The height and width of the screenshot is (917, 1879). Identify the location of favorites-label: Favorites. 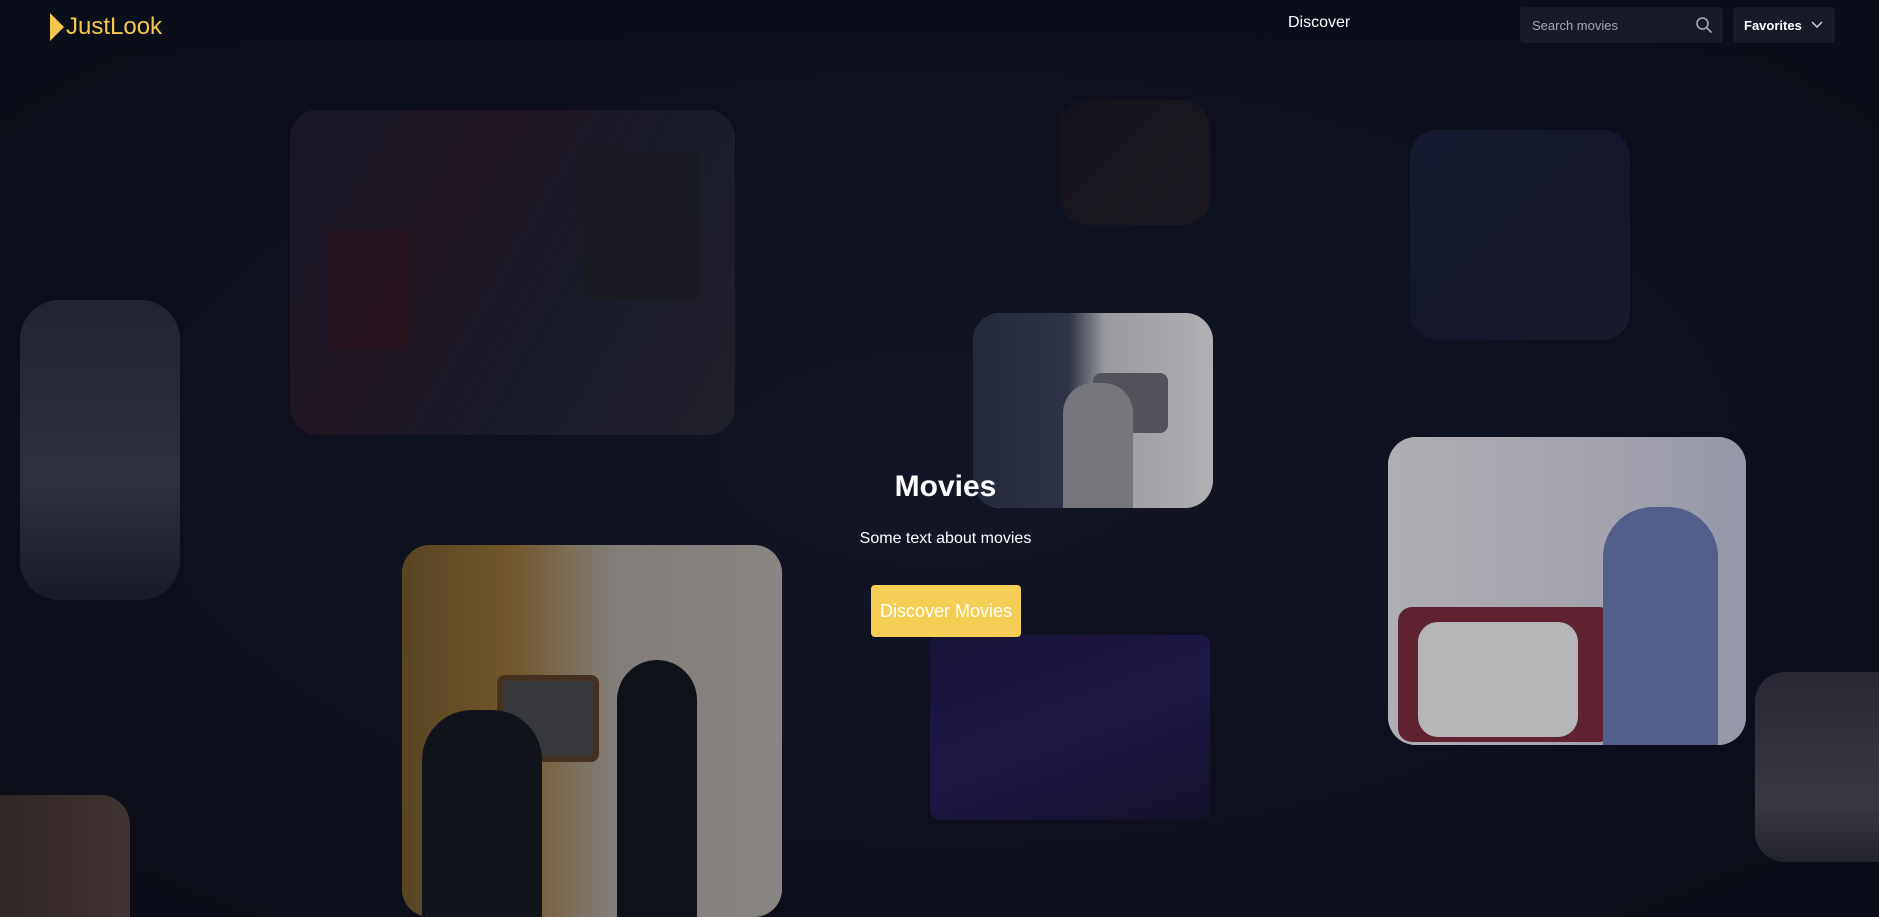
(1773, 25).